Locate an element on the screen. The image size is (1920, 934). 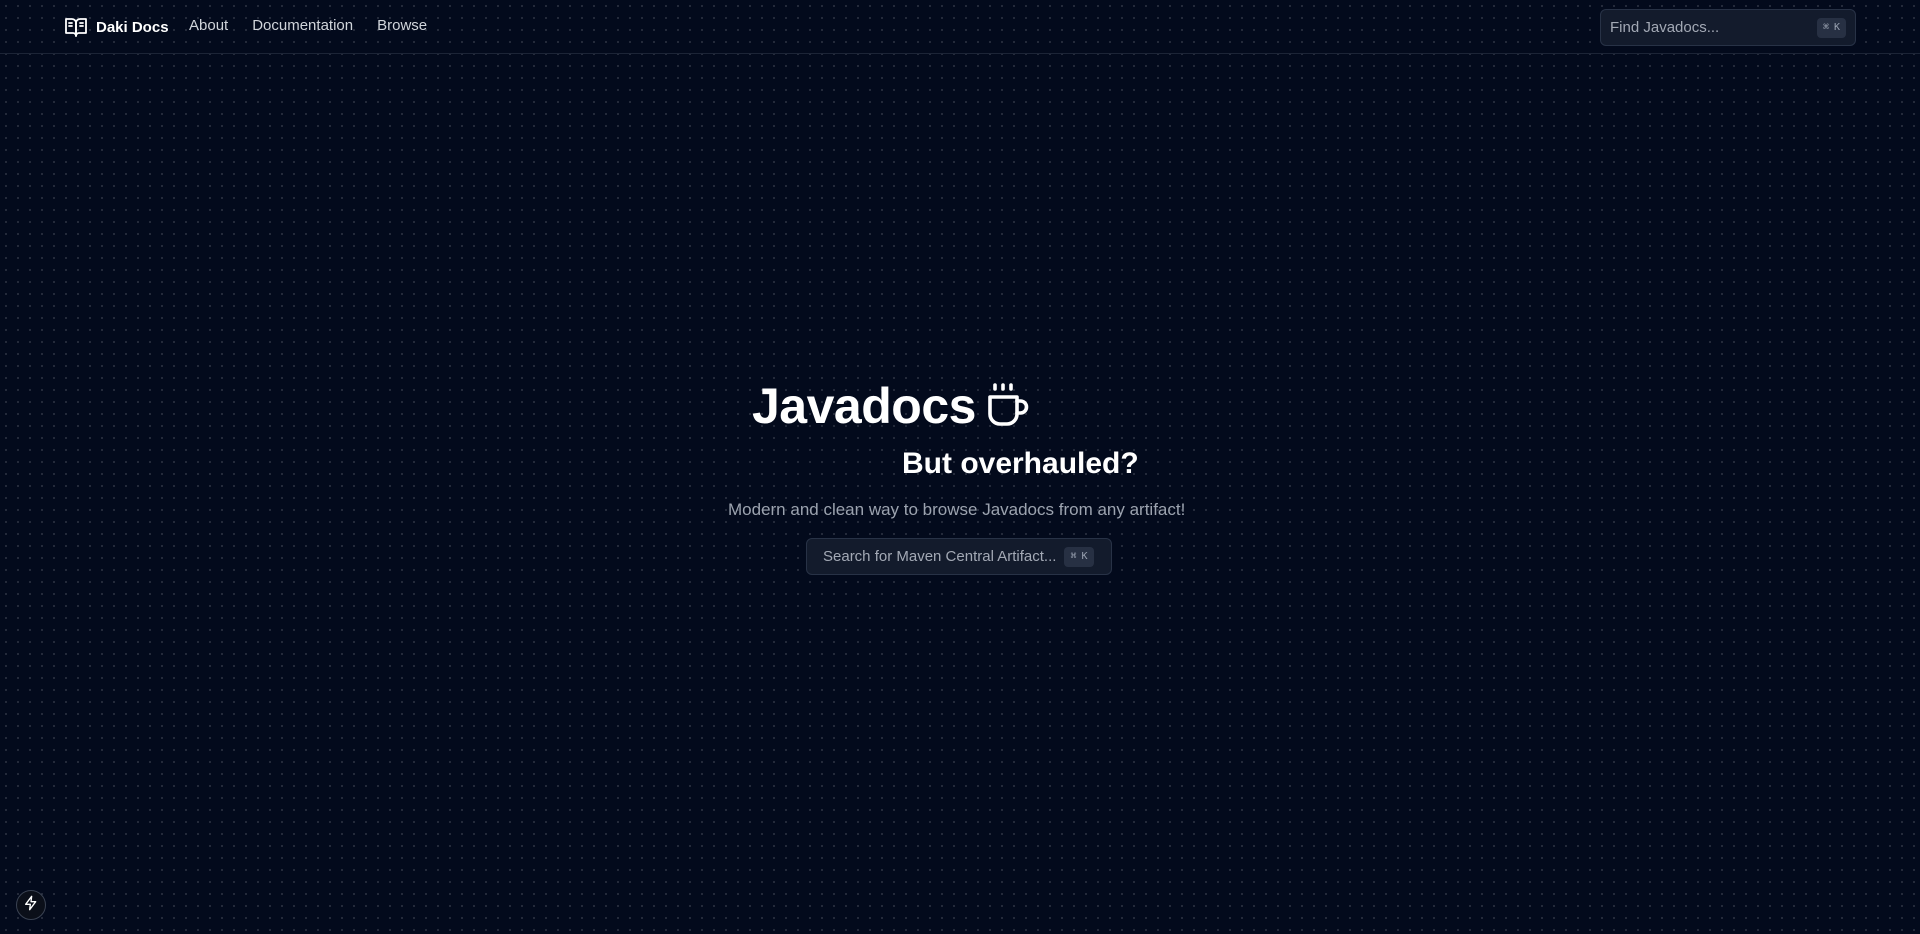
dev-tools-button is located at coordinates (31, 905).